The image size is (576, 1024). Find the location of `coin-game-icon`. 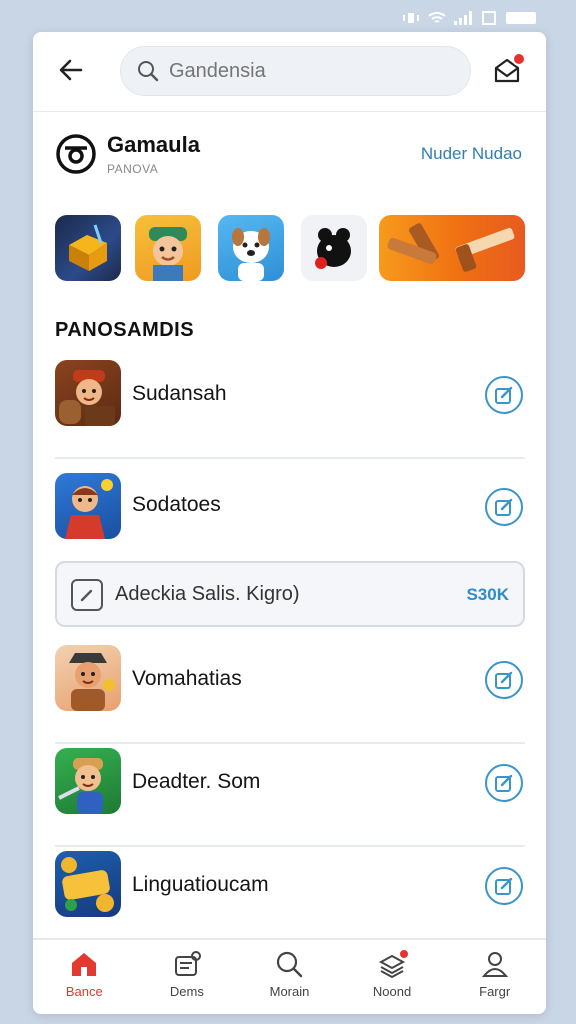

coin-game-icon is located at coordinates (87, 884).